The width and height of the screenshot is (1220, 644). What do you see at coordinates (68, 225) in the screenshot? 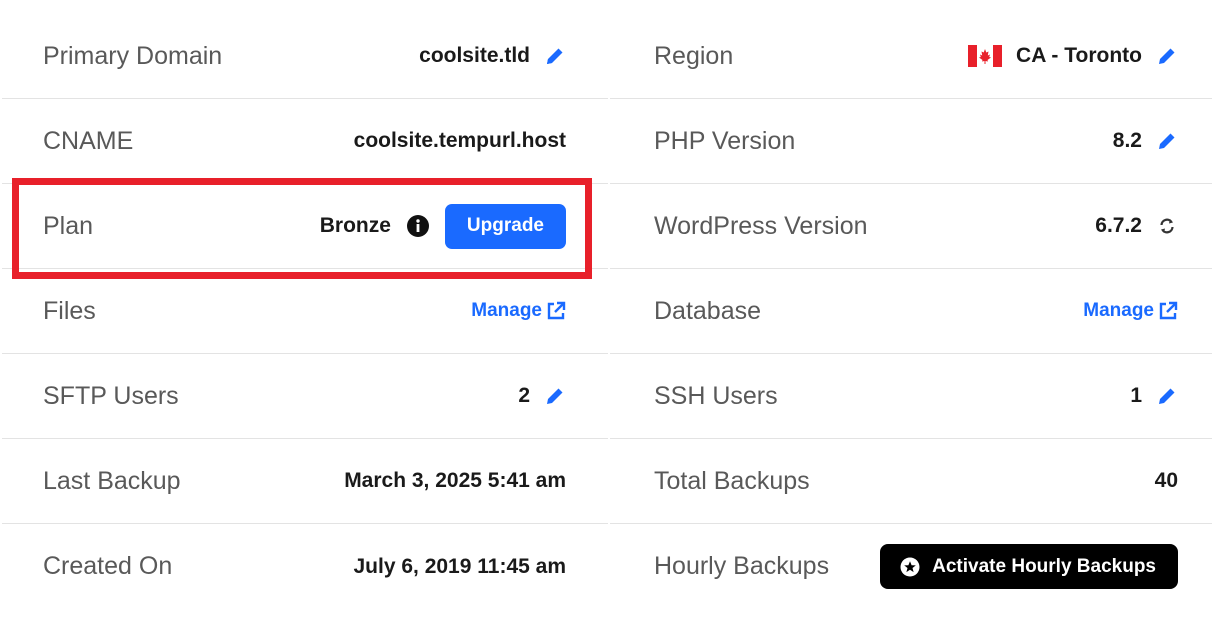
I see `plan-label: Plan` at bounding box center [68, 225].